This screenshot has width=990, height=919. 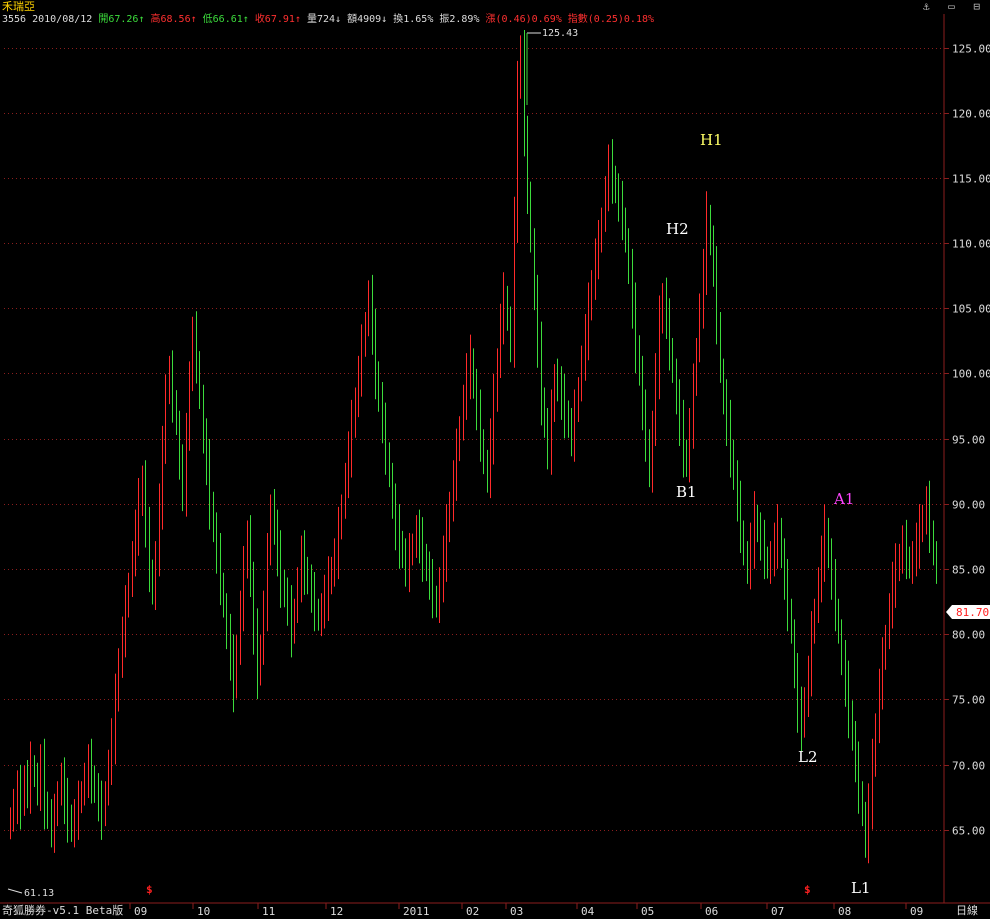 What do you see at coordinates (808, 757) in the screenshot?
I see `annotation-l2: L2` at bounding box center [808, 757].